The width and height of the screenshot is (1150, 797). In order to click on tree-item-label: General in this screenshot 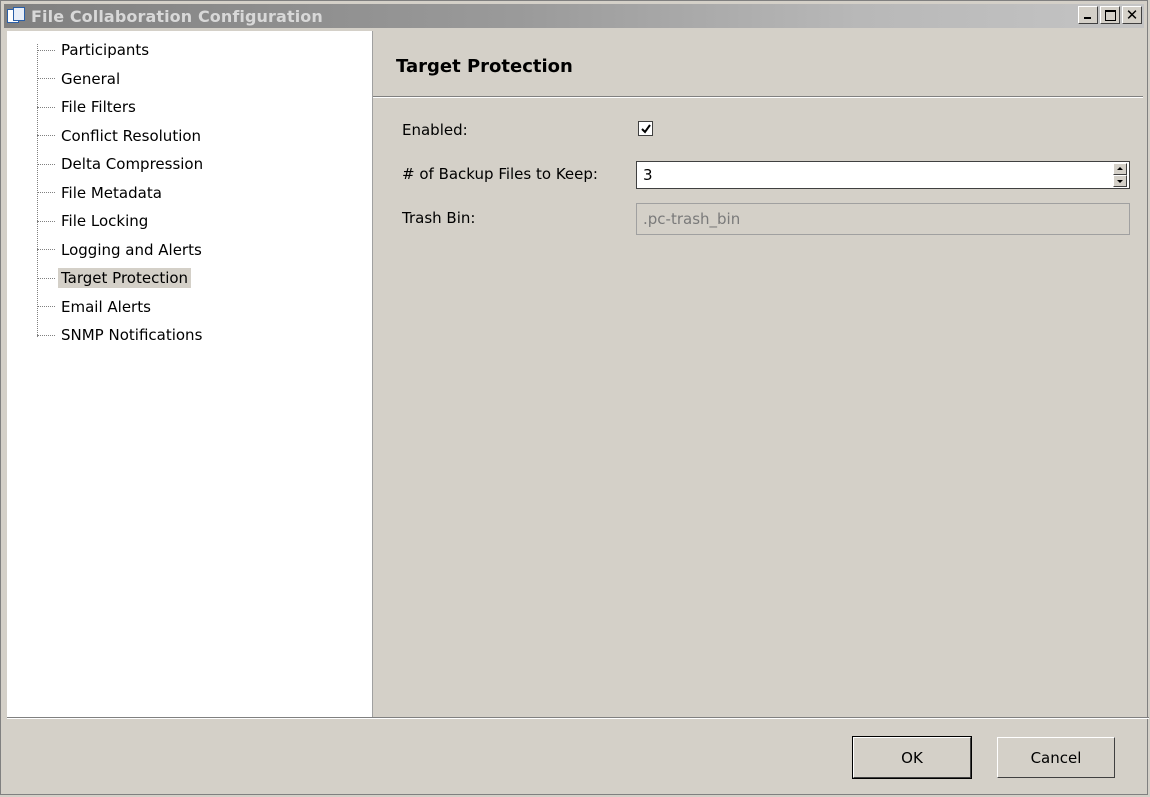, I will do `click(91, 78)`.